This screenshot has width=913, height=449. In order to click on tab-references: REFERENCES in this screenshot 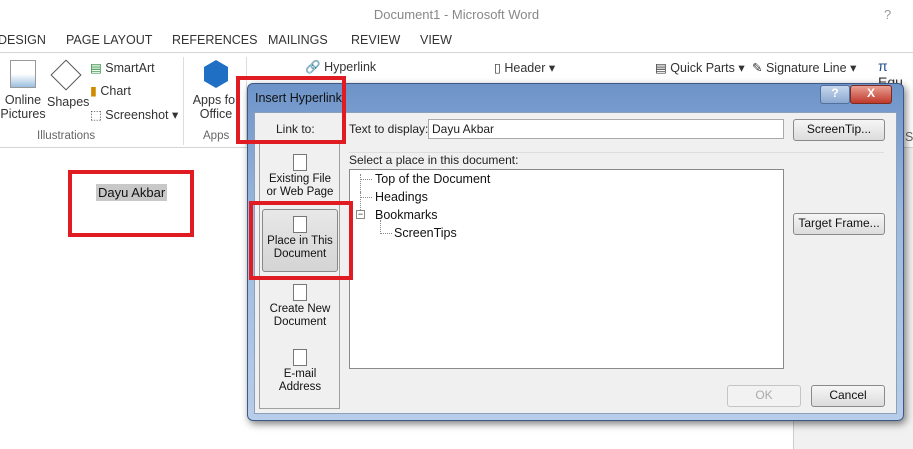, I will do `click(214, 40)`.